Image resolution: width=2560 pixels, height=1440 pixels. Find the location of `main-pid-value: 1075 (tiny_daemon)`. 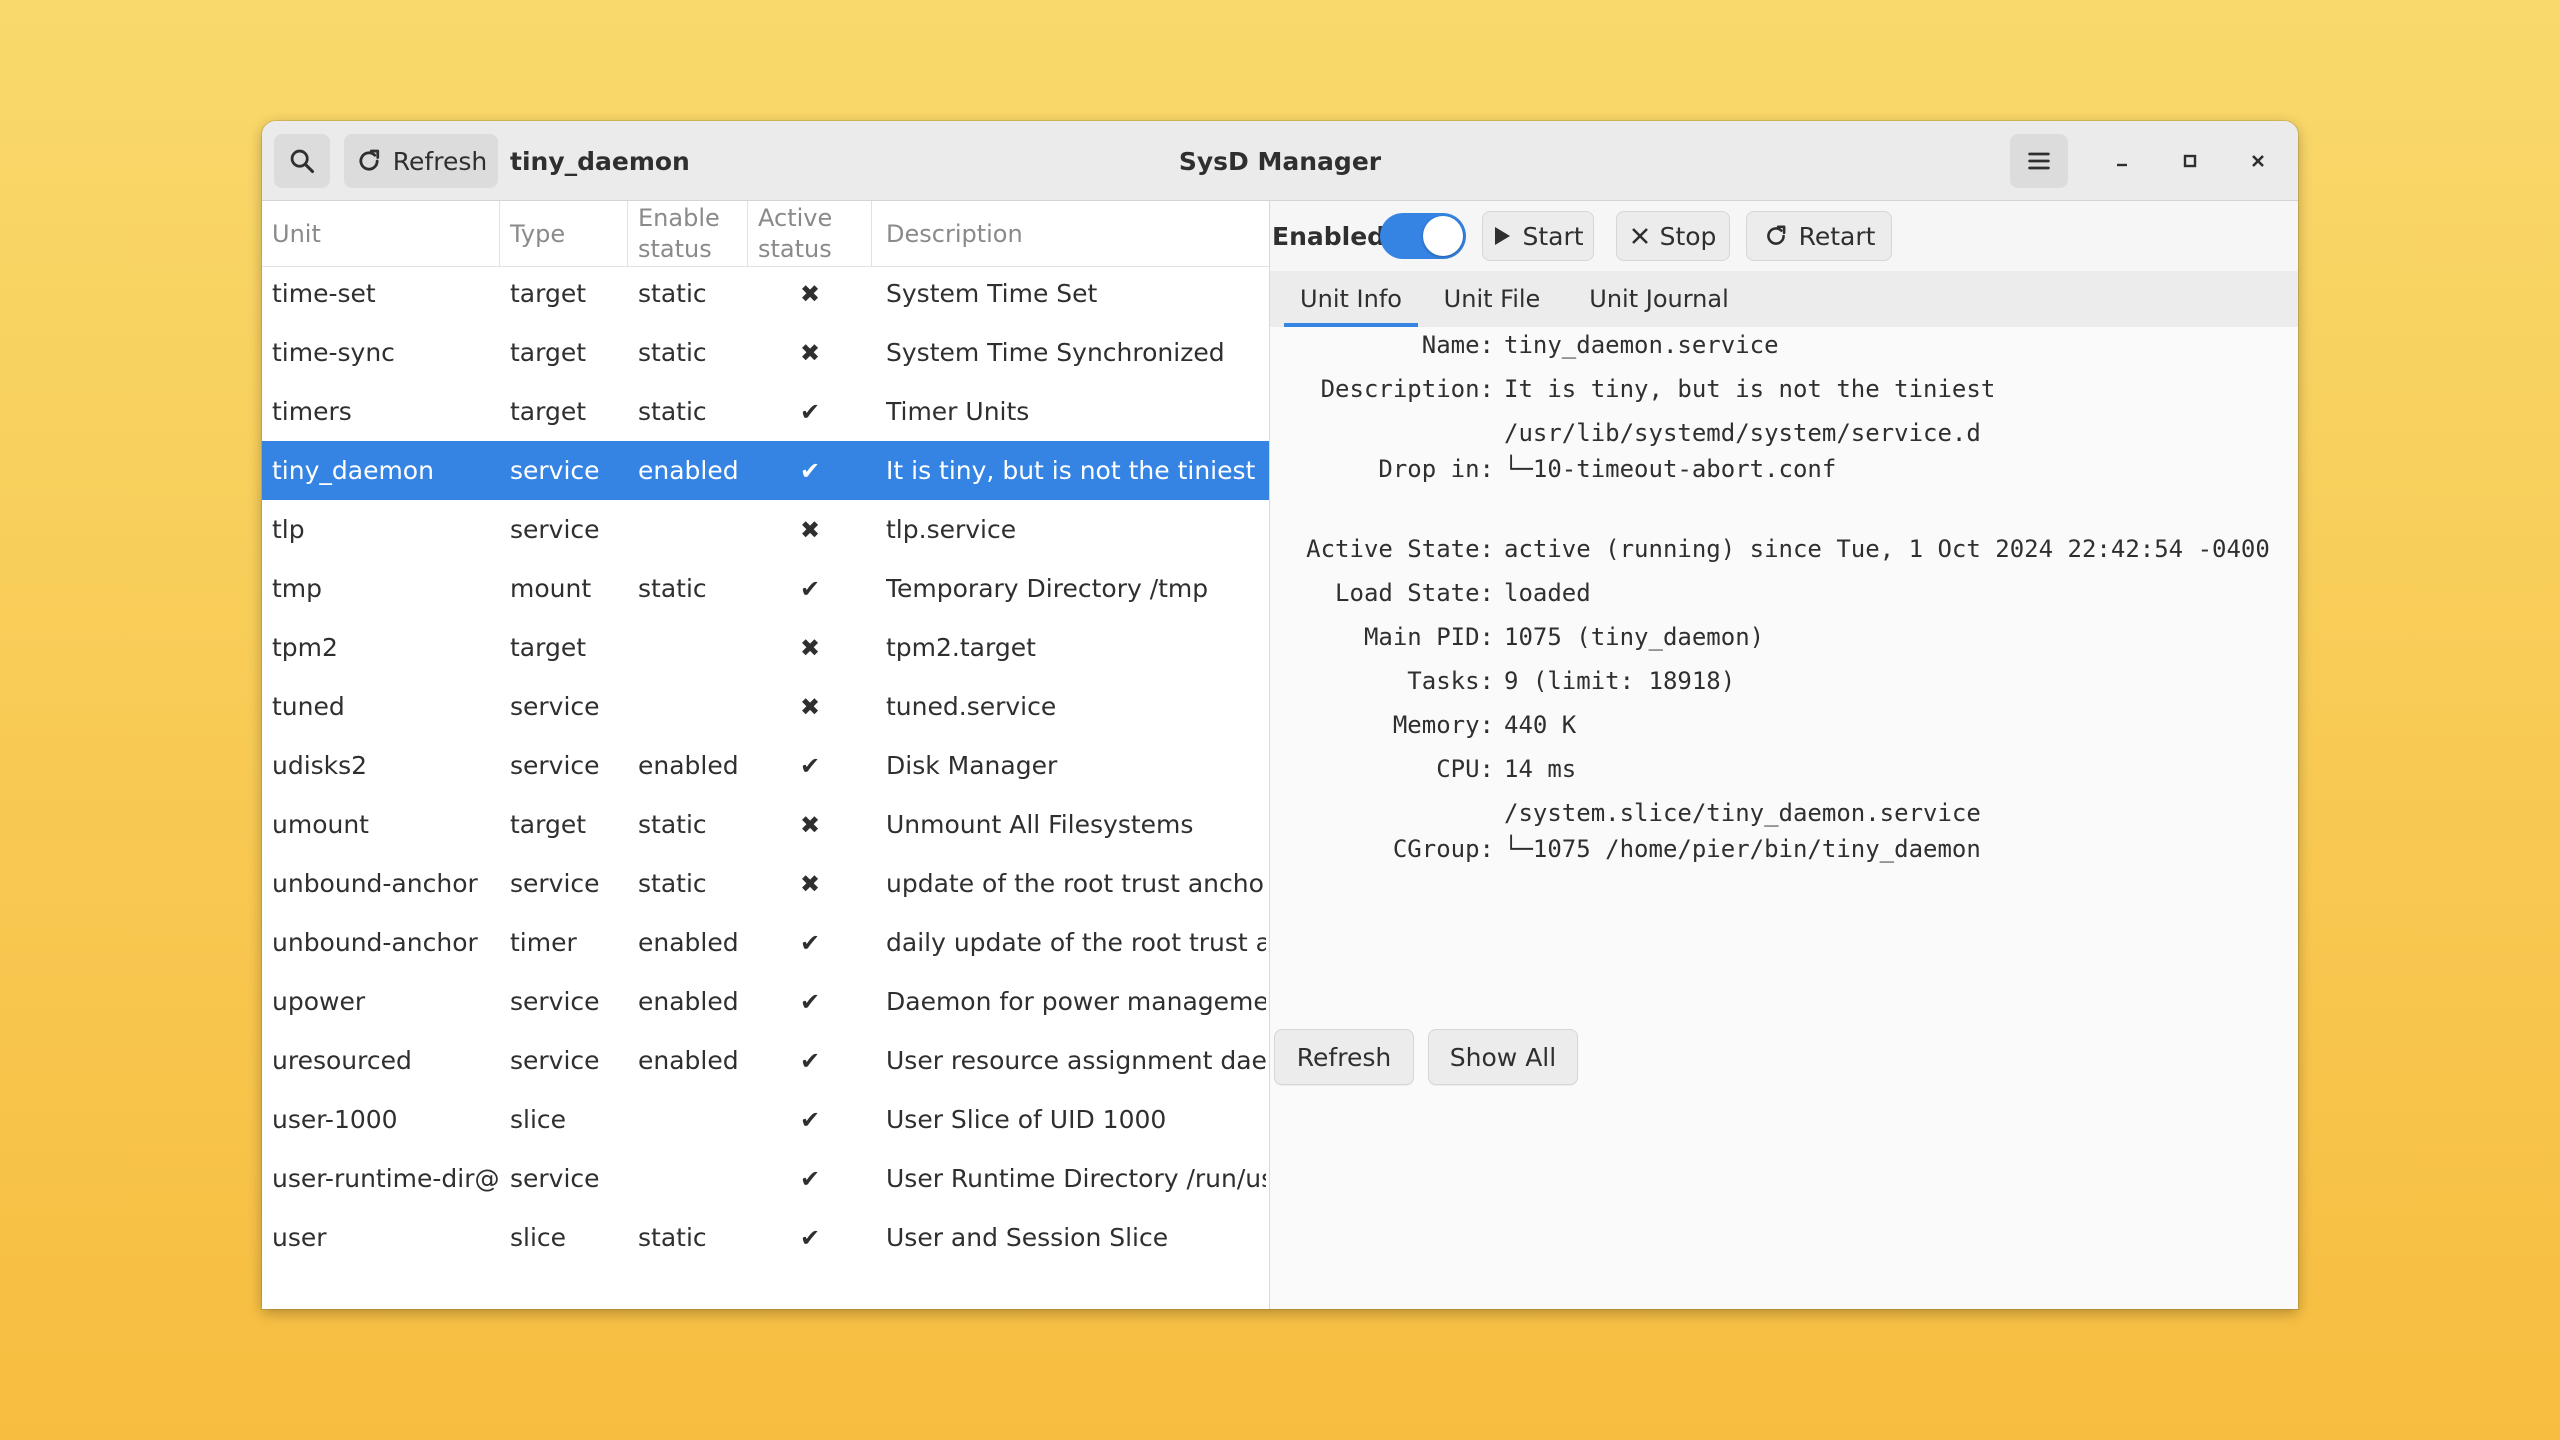

main-pid-value: 1075 (tiny_daemon) is located at coordinates (1634, 637).